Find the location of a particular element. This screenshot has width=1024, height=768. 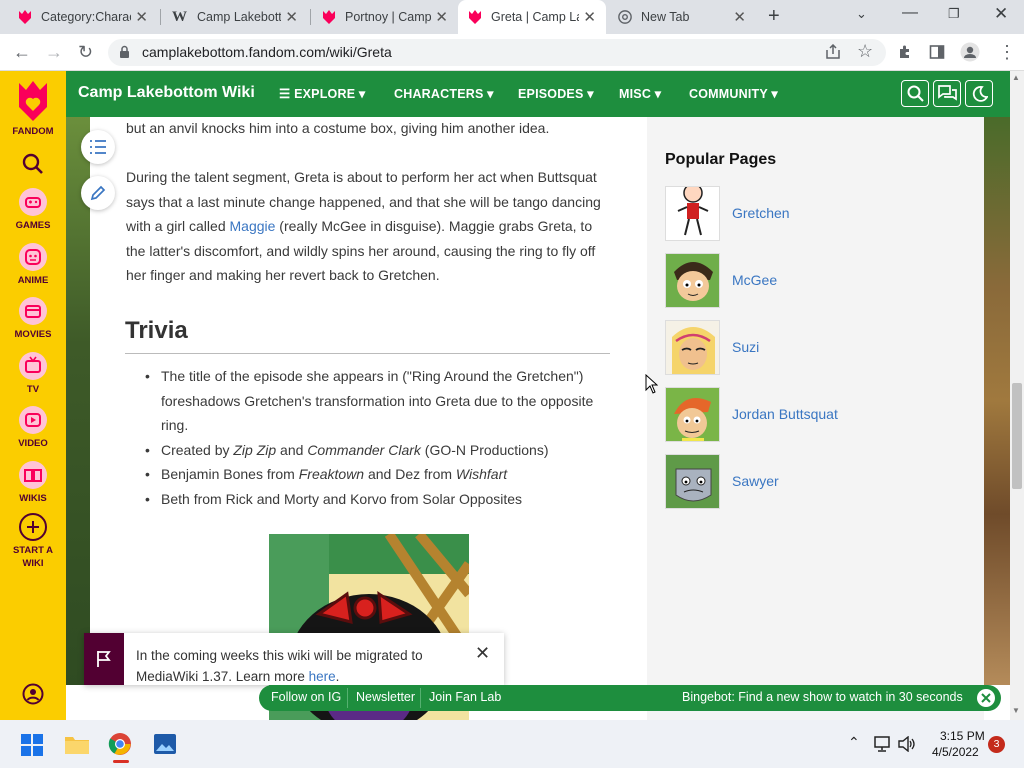

url-text: camplakebottom.fandom.com/wiki/Greta is located at coordinates (267, 52).